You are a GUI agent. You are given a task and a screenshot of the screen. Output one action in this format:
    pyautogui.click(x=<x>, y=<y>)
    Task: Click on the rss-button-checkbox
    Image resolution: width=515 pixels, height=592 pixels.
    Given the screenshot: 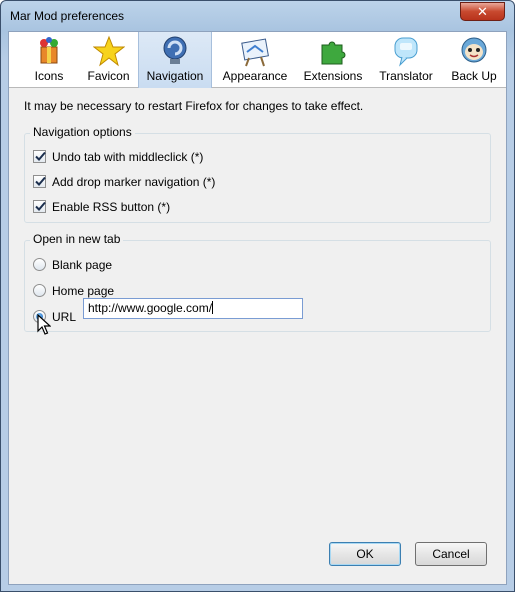 What is the action you would take?
    pyautogui.click(x=39, y=206)
    